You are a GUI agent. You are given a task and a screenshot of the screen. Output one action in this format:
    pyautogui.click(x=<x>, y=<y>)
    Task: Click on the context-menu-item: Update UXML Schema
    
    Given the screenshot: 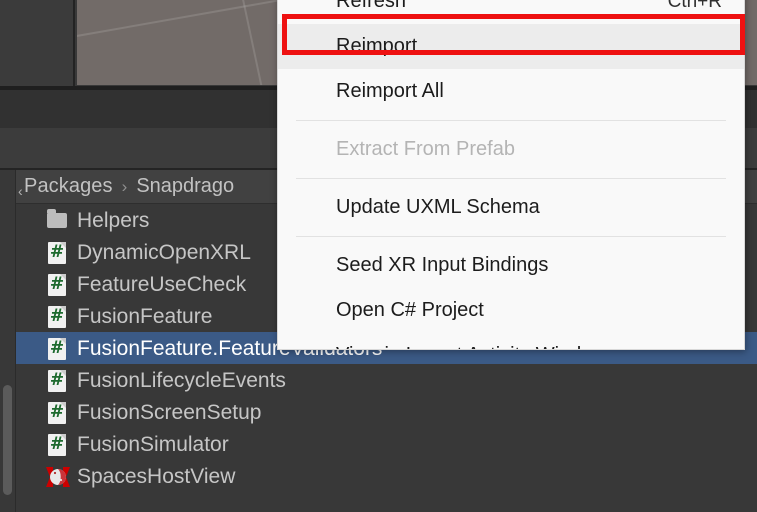 What is the action you would take?
    pyautogui.click(x=511, y=207)
    